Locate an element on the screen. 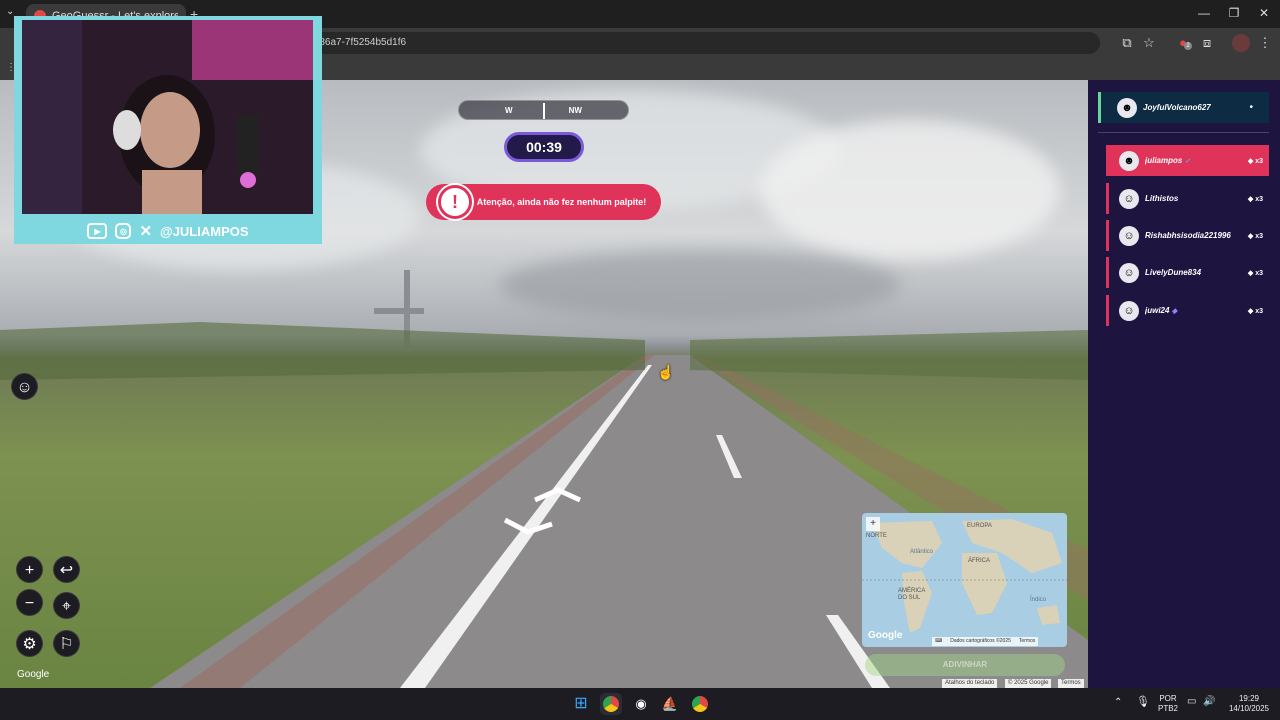 This screenshot has width=1280, height=720. map-label-south-america: AMÉRICA DO SUL is located at coordinates (912, 594).